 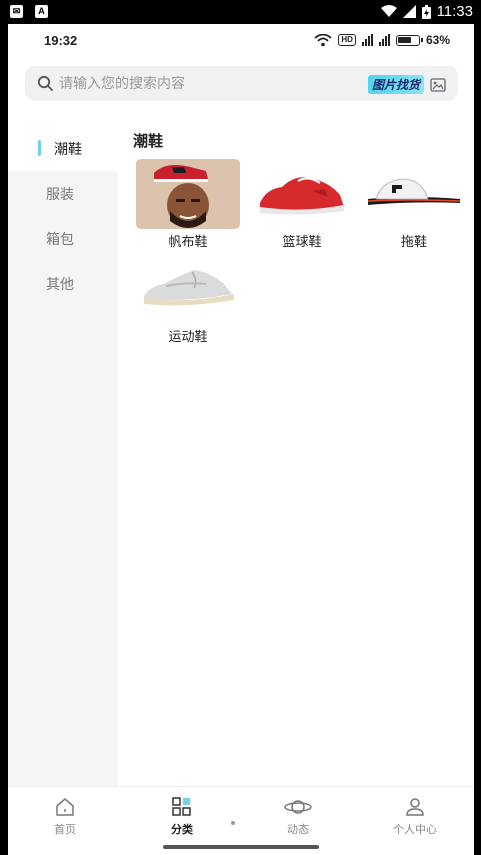 What do you see at coordinates (68, 149) in the screenshot?
I see `sidebar-item-label: 潮鞋` at bounding box center [68, 149].